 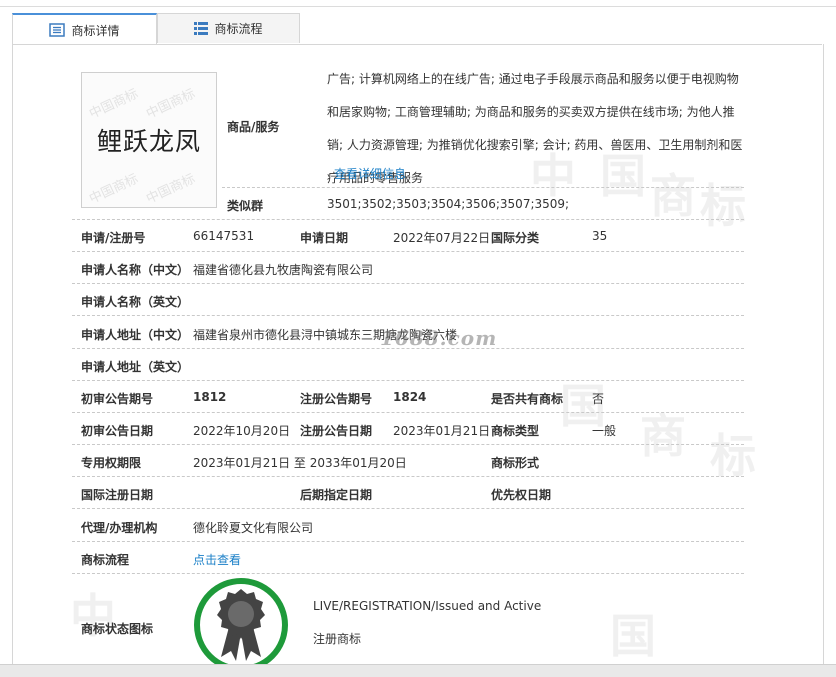 What do you see at coordinates (224, 236) in the screenshot?
I see `reg-no-value: 66147531` at bounding box center [224, 236].